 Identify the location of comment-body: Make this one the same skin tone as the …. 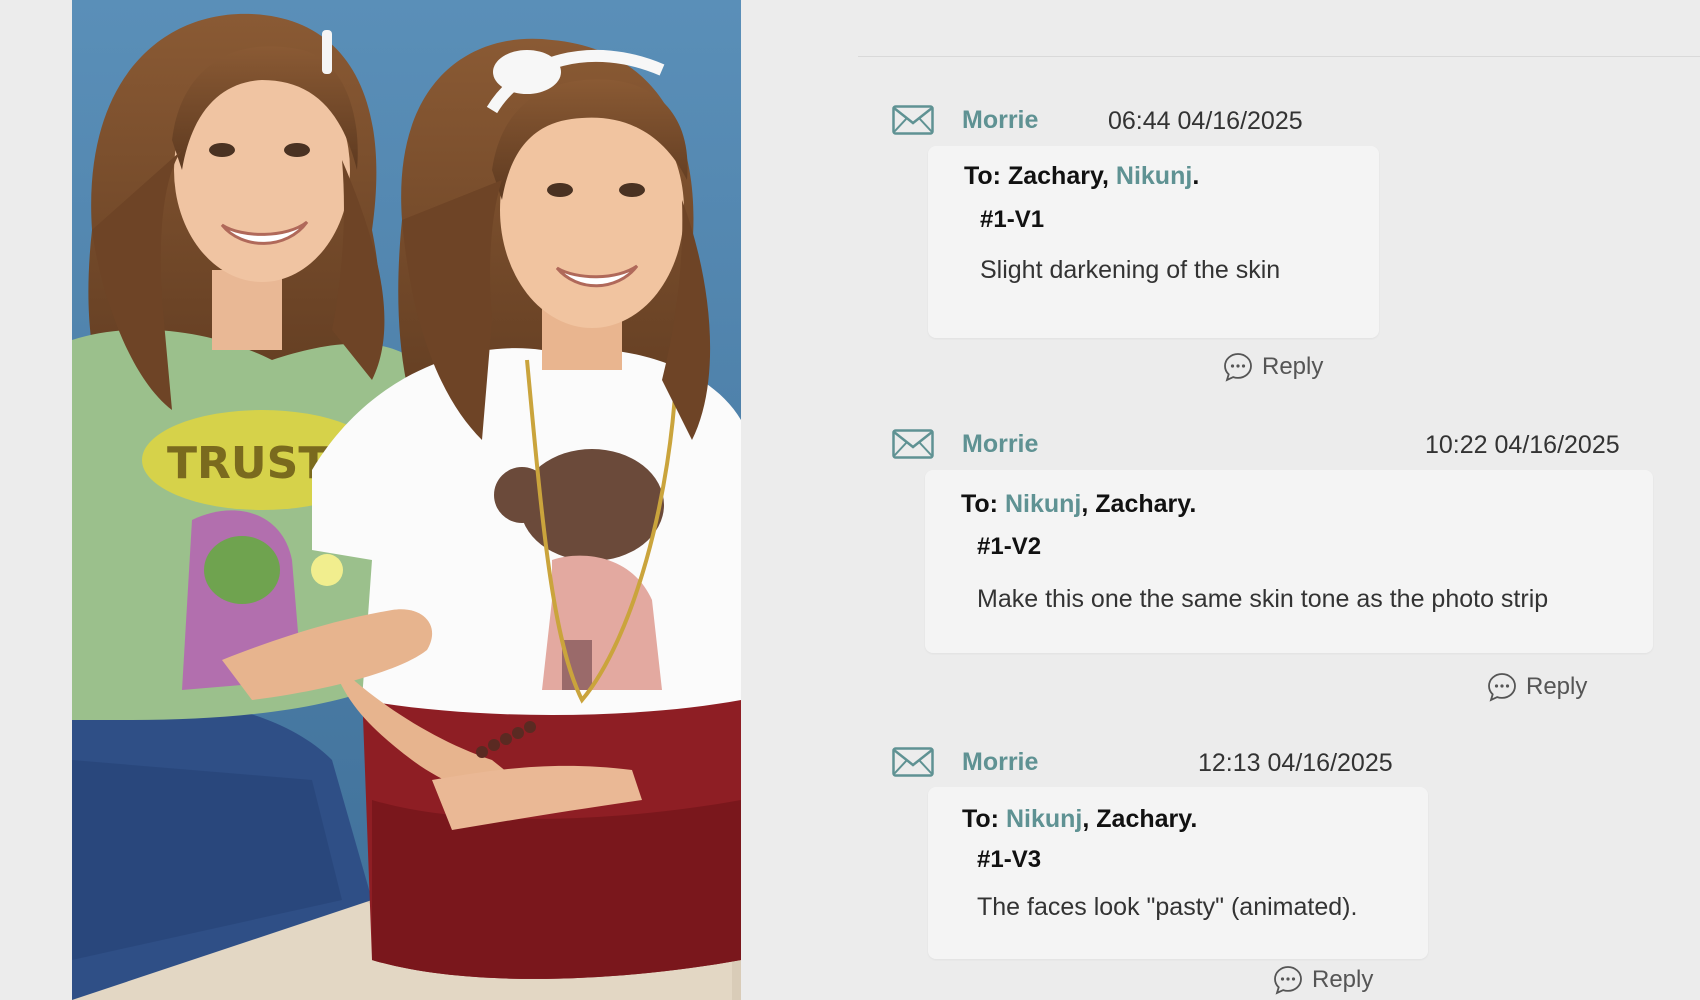
(1263, 599).